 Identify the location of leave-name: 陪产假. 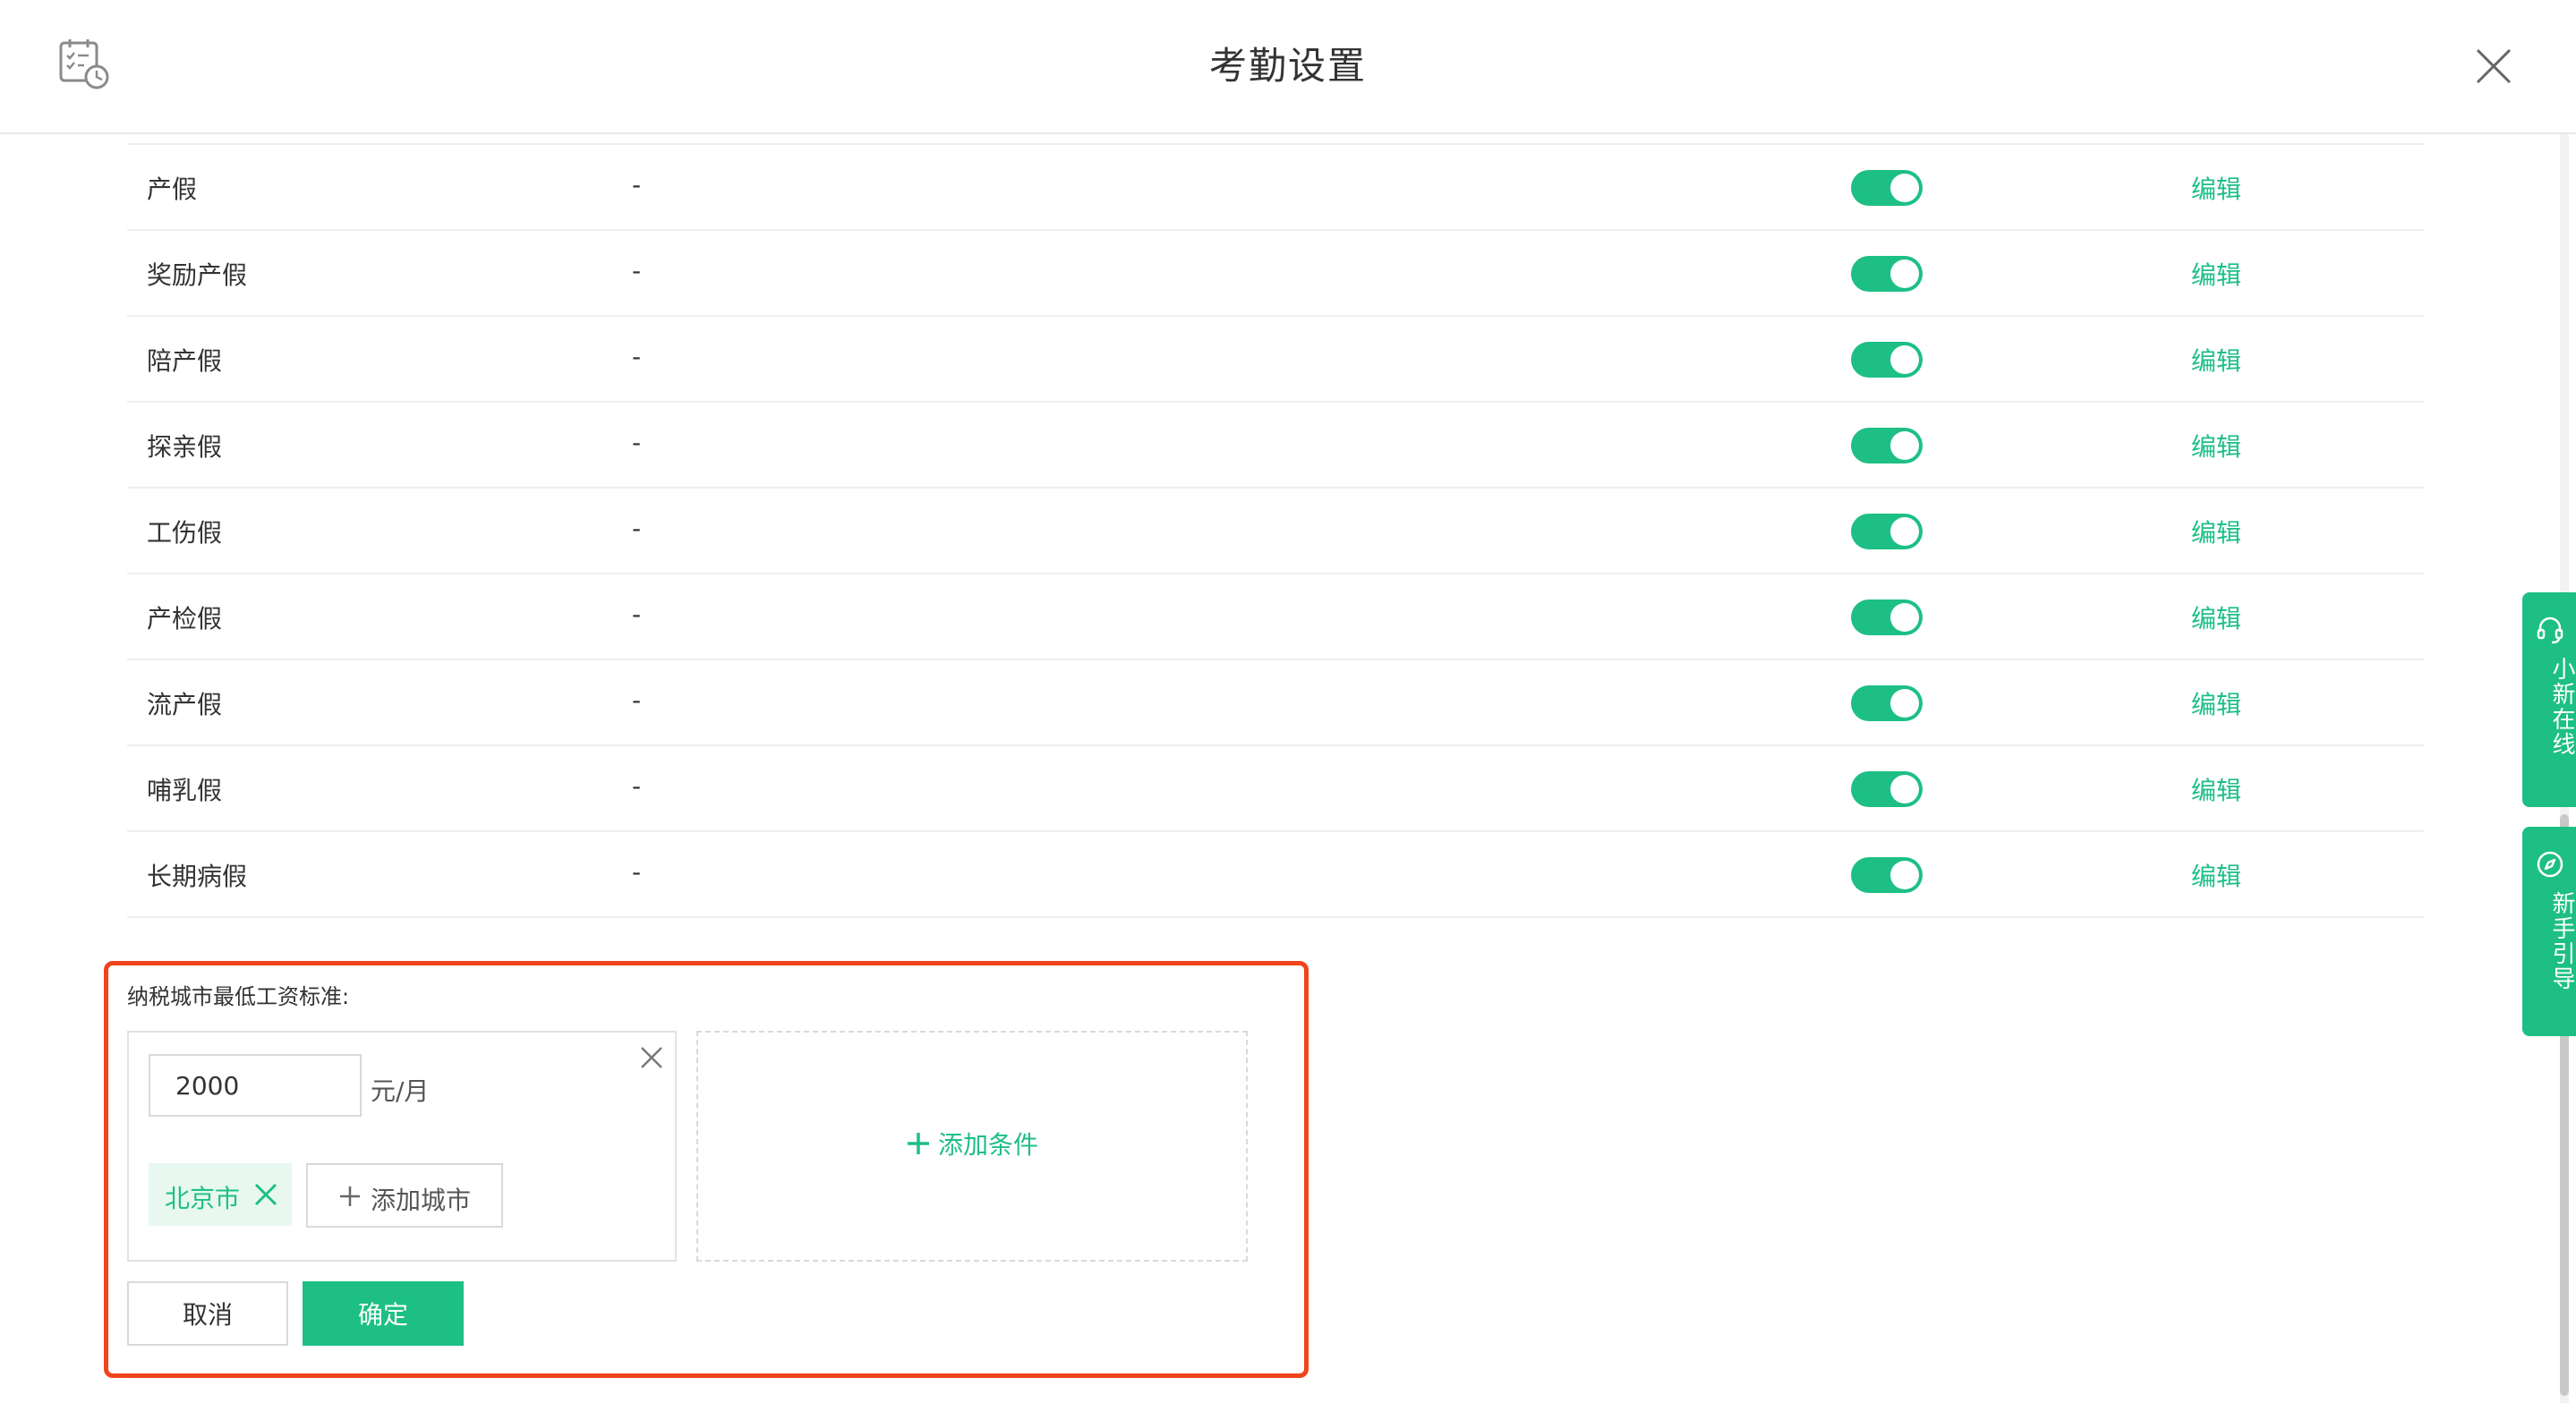
(185, 361).